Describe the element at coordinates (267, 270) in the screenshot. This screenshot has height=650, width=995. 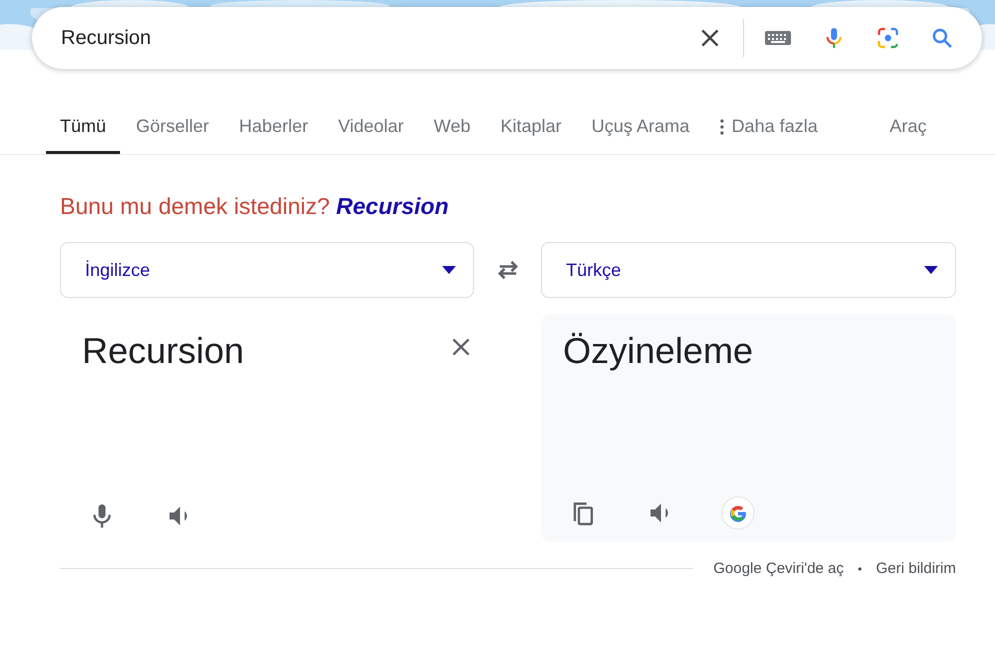
I see `language-dropdown: İngilizce` at that location.